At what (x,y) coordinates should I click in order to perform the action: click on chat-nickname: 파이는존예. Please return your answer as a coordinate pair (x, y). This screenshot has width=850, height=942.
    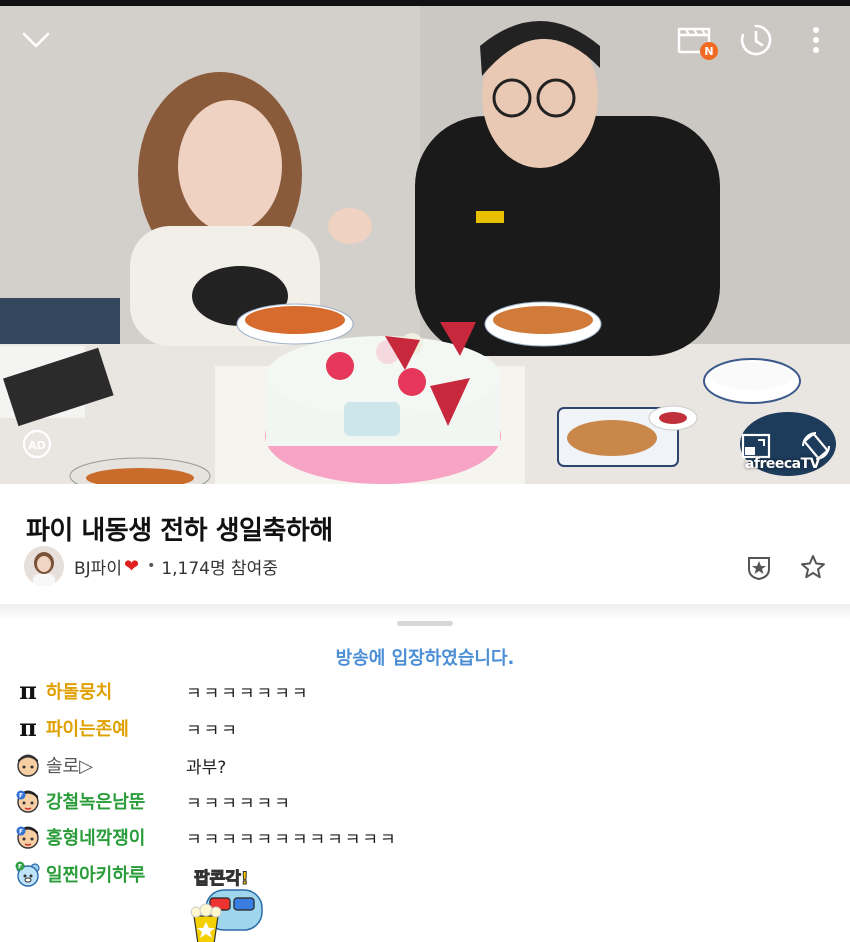
    Looking at the image, I should click on (116, 728).